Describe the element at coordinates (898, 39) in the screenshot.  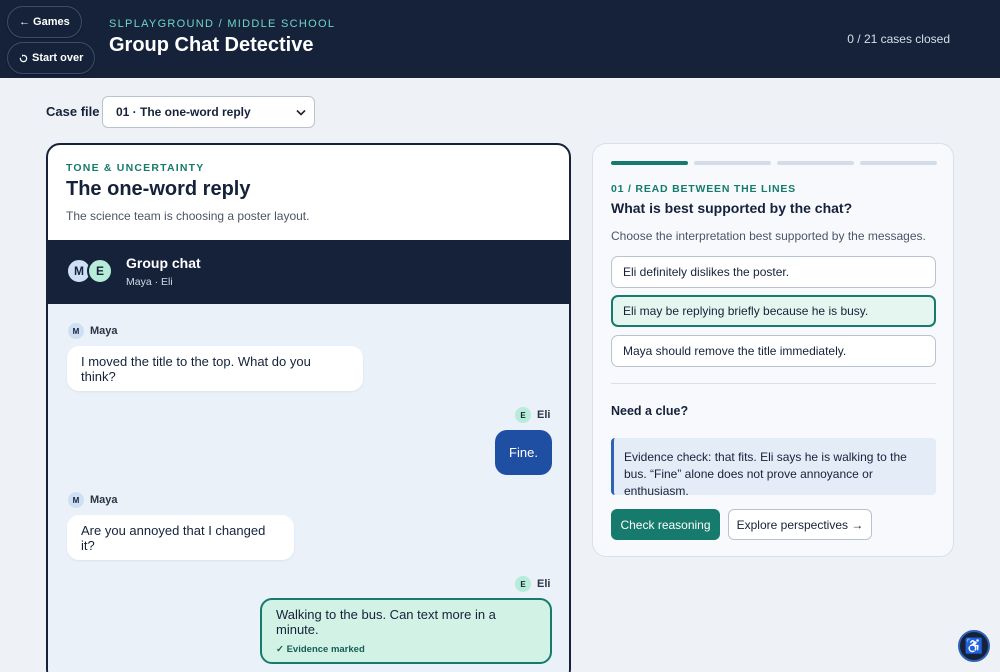
I see `cases-closed-counter: 0 / 21 cases closed` at that location.